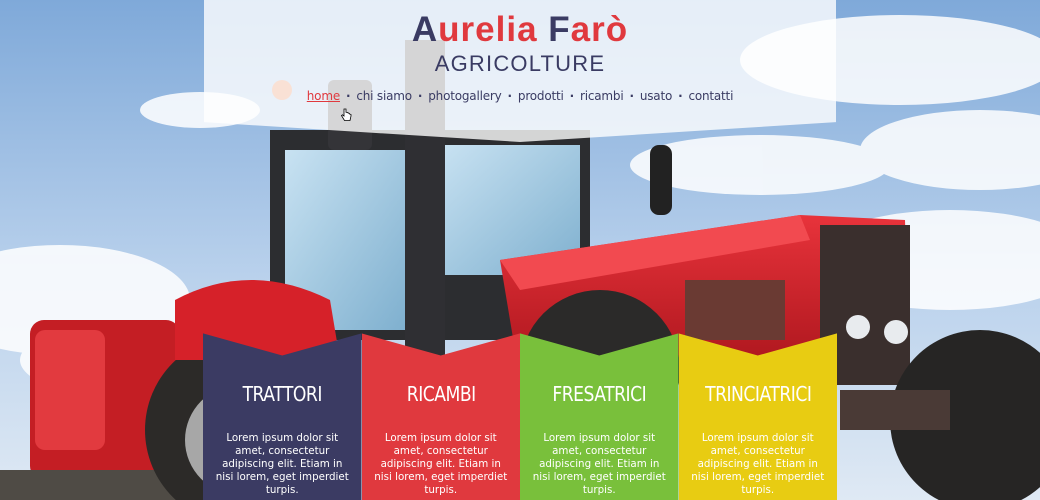 This screenshot has height=500, width=1040. What do you see at coordinates (346, 114) in the screenshot?
I see `hand-pointer-icon` at bounding box center [346, 114].